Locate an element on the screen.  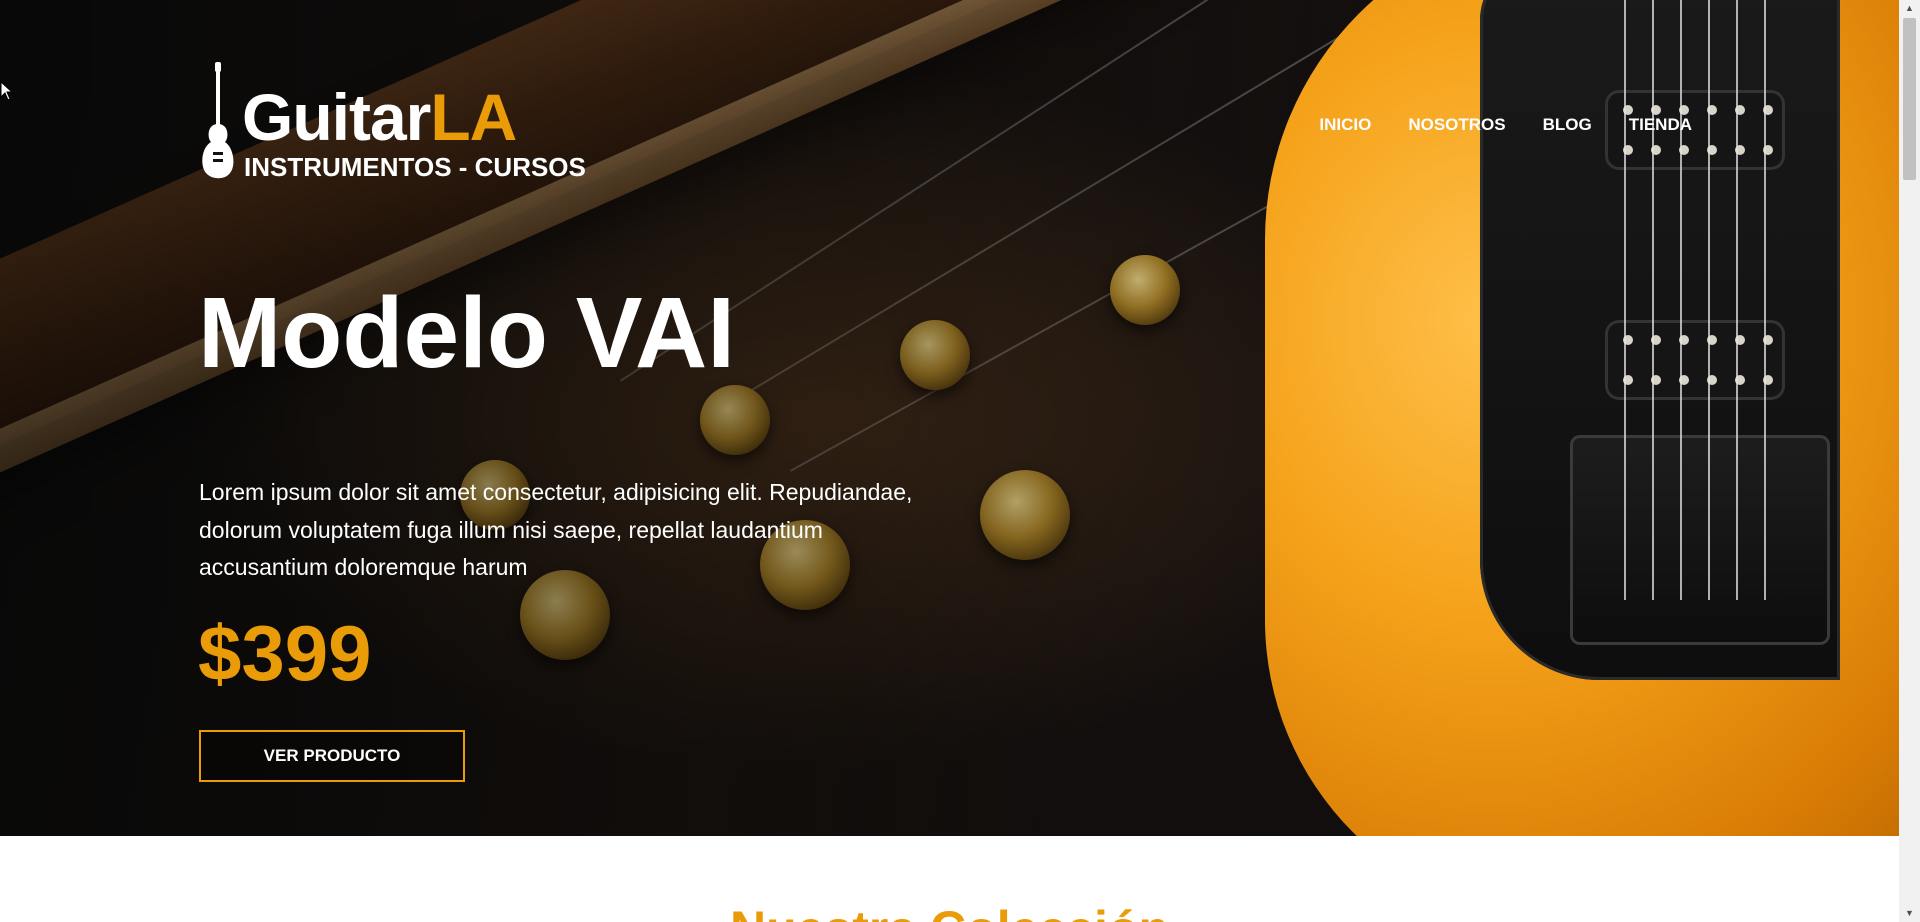
logo-brand-main: Guitar is located at coordinates (336, 117).